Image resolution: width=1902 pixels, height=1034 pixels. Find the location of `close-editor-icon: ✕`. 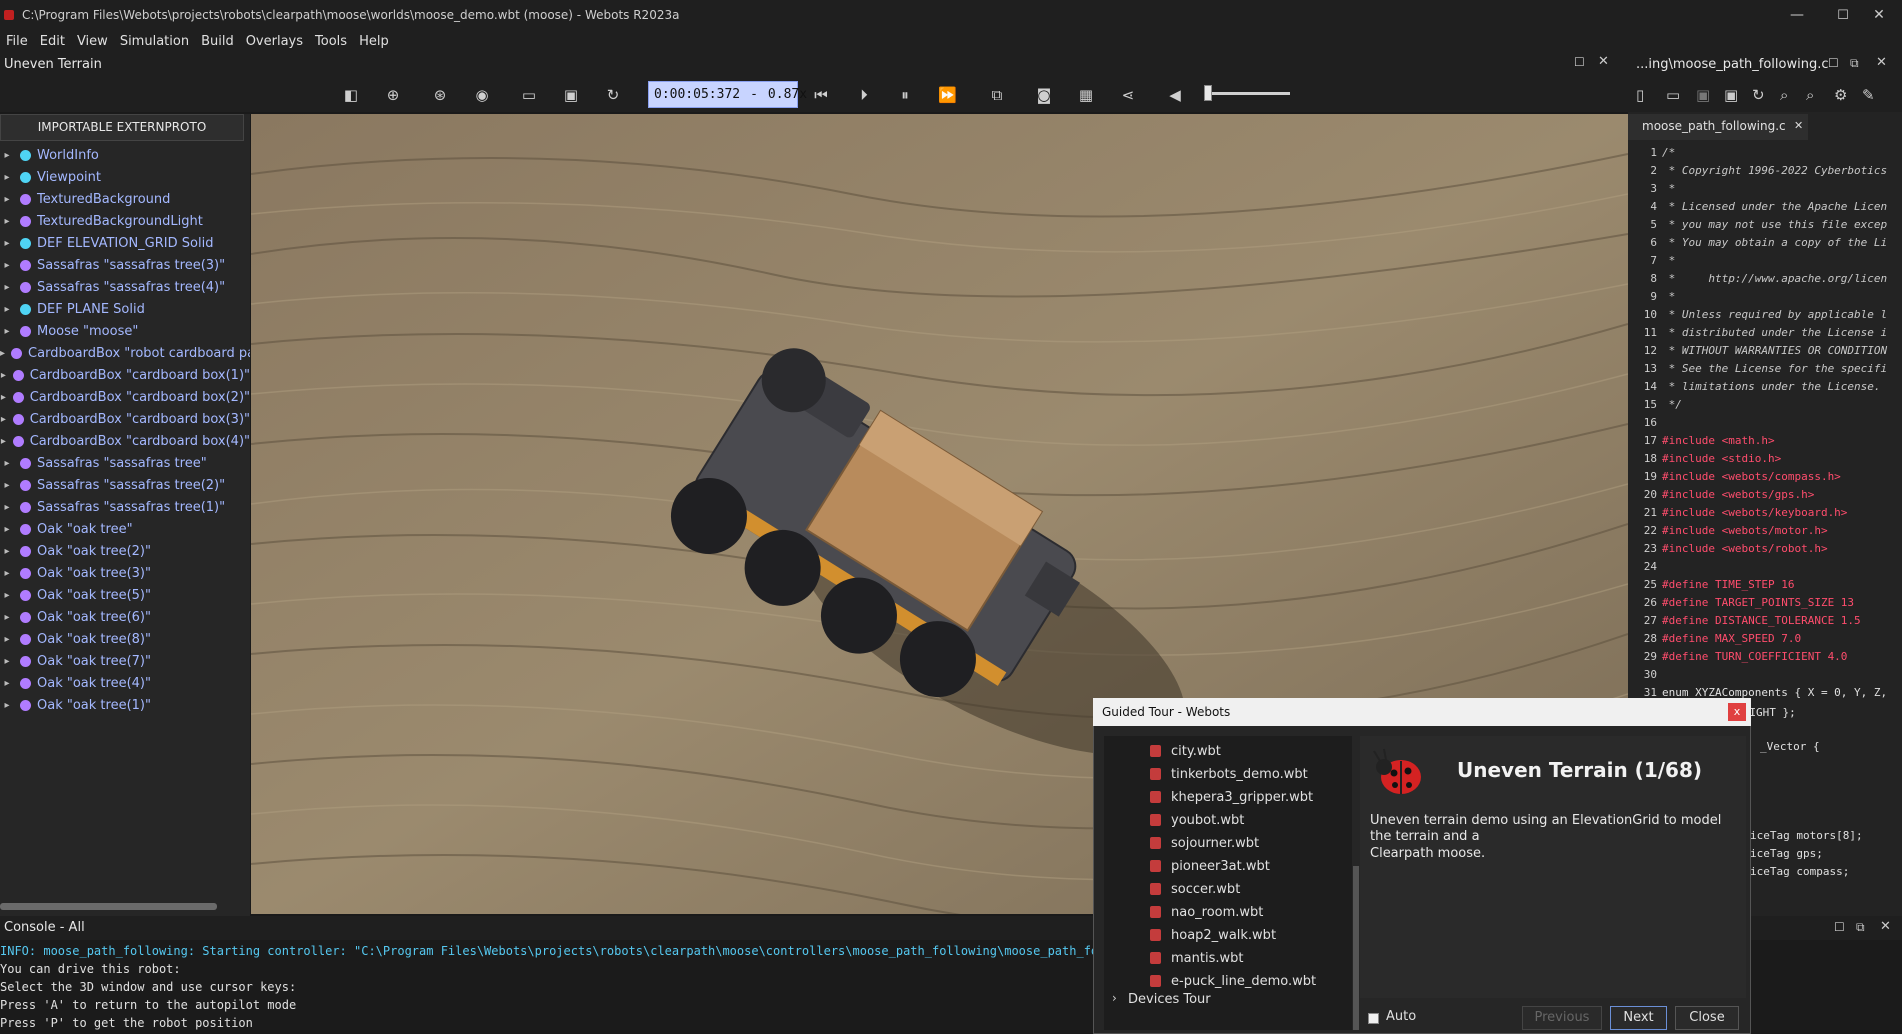

close-editor-icon: ✕ is located at coordinates (1881, 62).